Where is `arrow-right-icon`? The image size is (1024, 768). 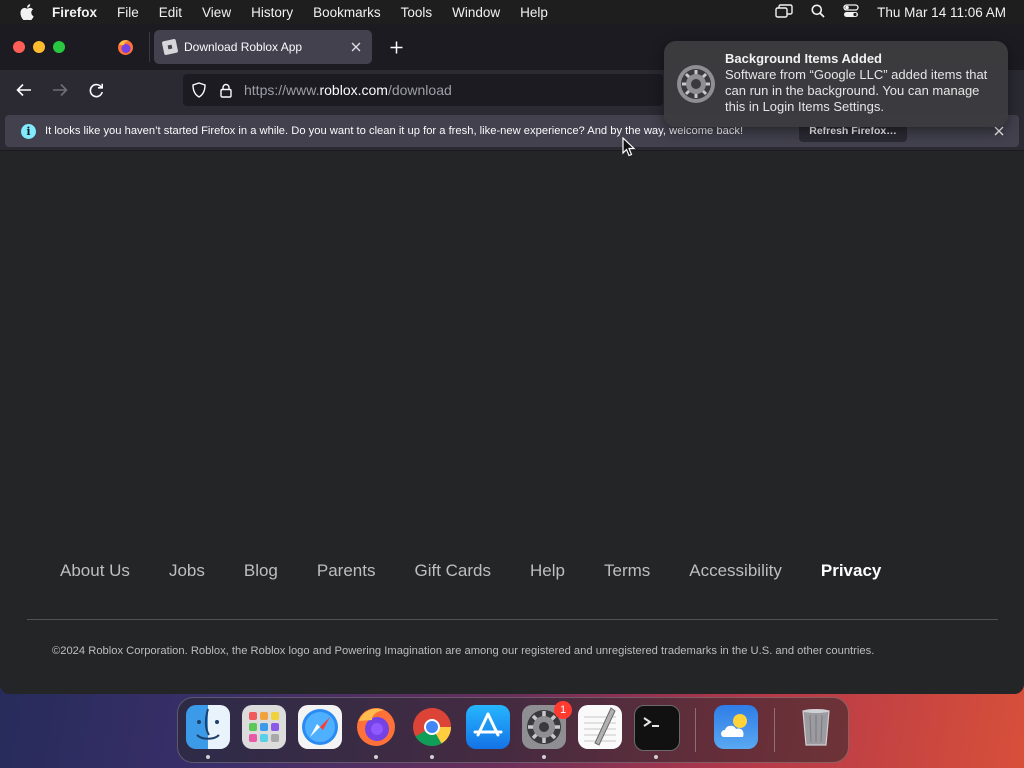 arrow-right-icon is located at coordinates (60, 90).